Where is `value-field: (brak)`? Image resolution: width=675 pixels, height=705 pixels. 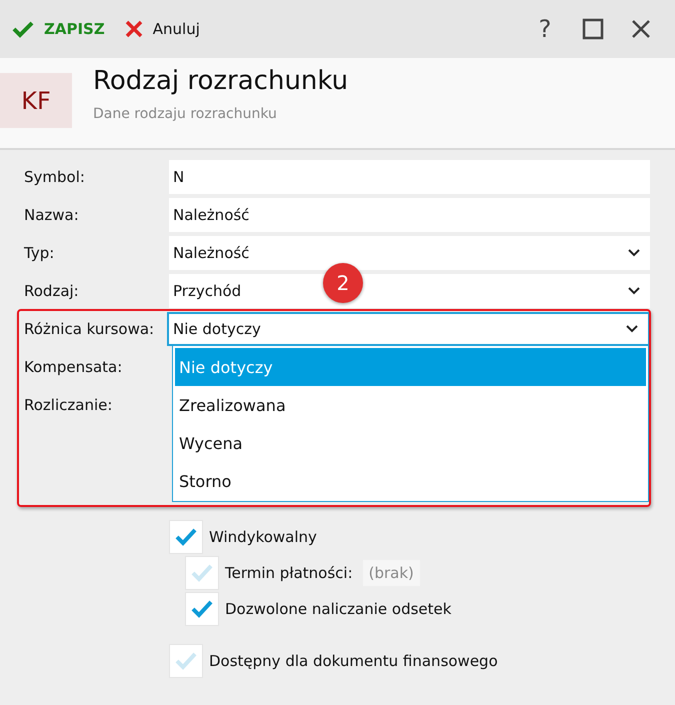
value-field: (brak) is located at coordinates (391, 573).